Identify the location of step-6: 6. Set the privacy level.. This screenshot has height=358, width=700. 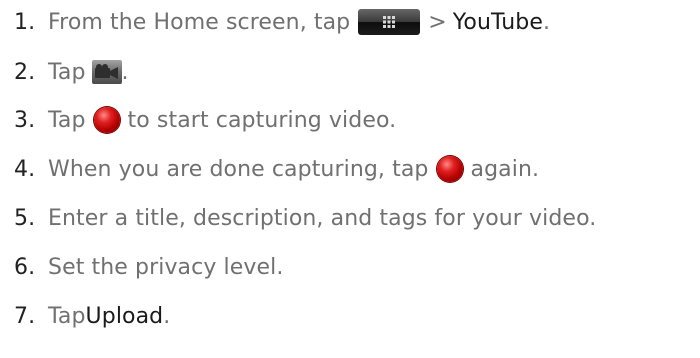
(148, 267).